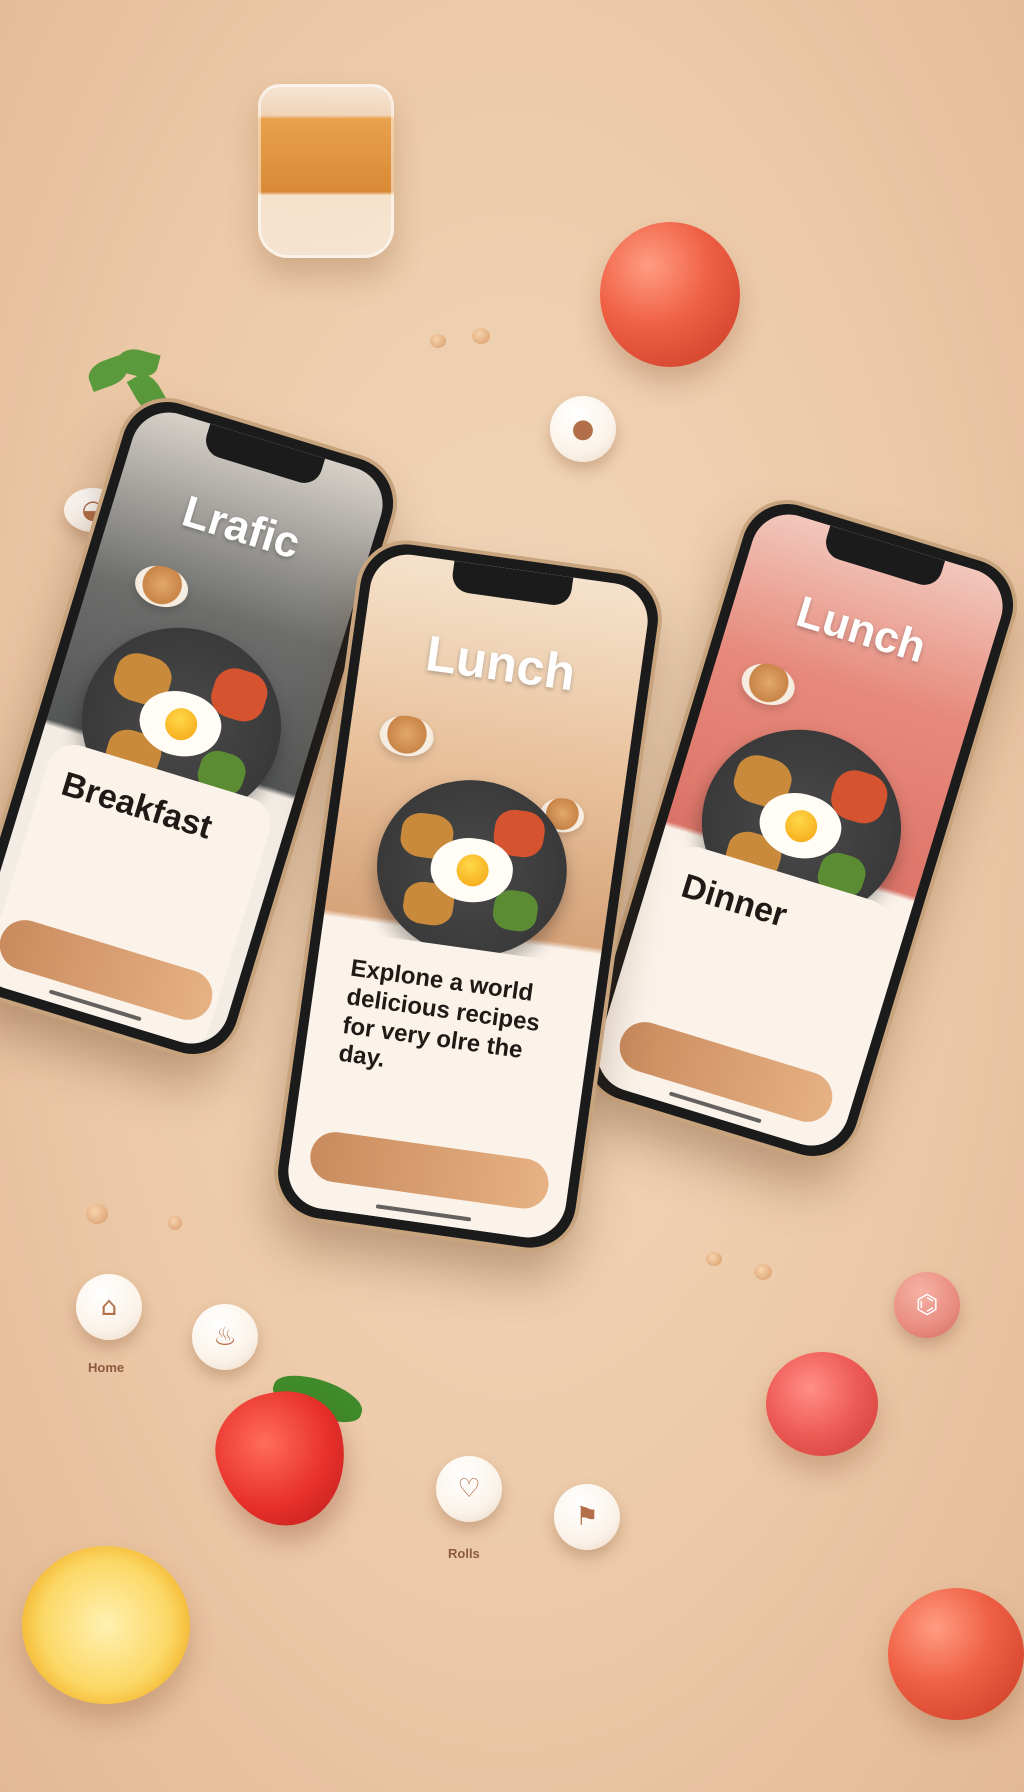 This screenshot has width=1024, height=1792. Describe the element at coordinates (464, 1553) in the screenshot. I see `nav-chip-label: Rolls` at that location.